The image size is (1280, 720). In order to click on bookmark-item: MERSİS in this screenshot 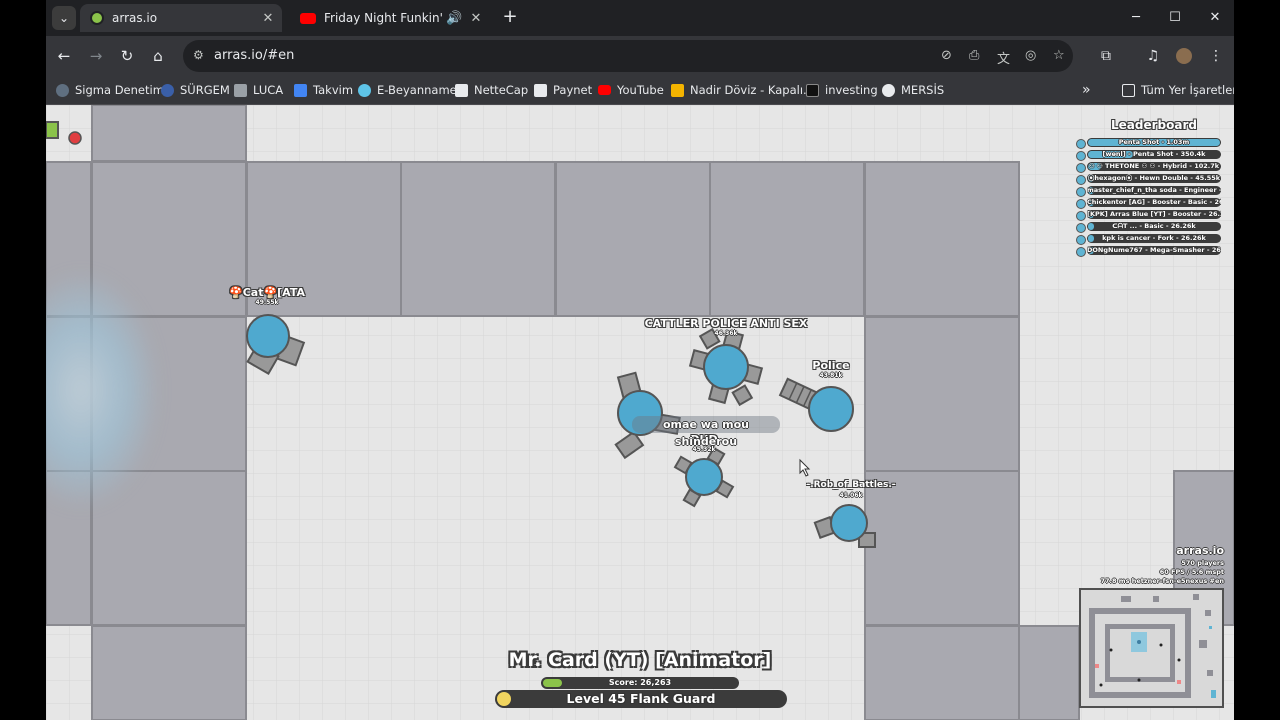, I will do `click(913, 90)`.